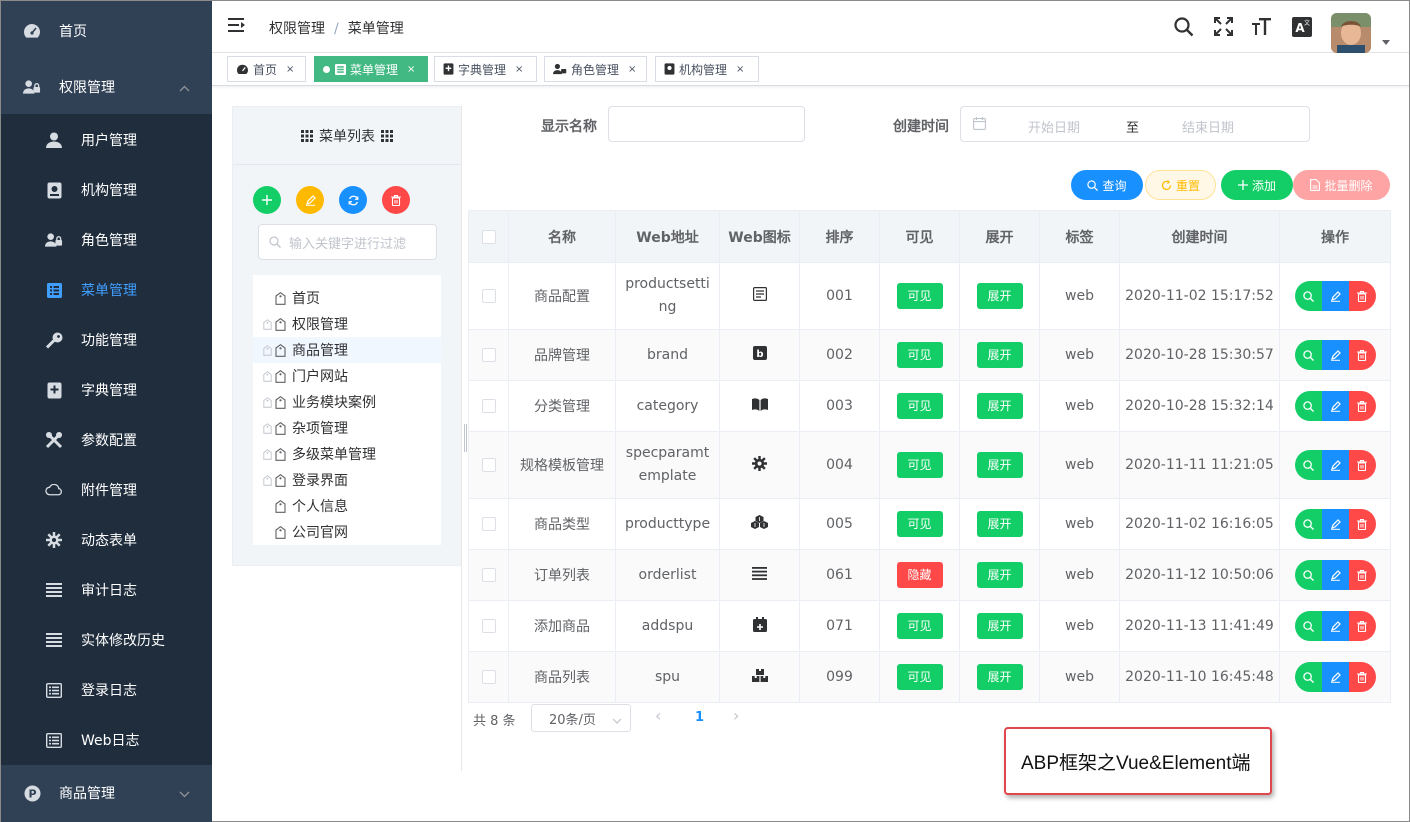 The image size is (1410, 822). Describe the element at coordinates (106, 490) in the screenshot. I see `sidebar-item-attachments: 附件管理` at that location.